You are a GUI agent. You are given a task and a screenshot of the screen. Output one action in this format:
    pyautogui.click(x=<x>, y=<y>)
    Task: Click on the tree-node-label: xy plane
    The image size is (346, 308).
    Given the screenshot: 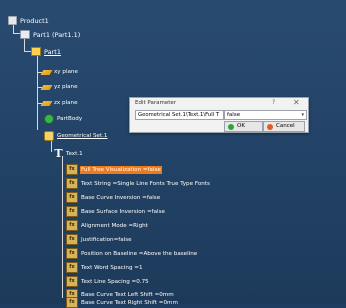 What is the action you would take?
    pyautogui.click(x=66, y=72)
    